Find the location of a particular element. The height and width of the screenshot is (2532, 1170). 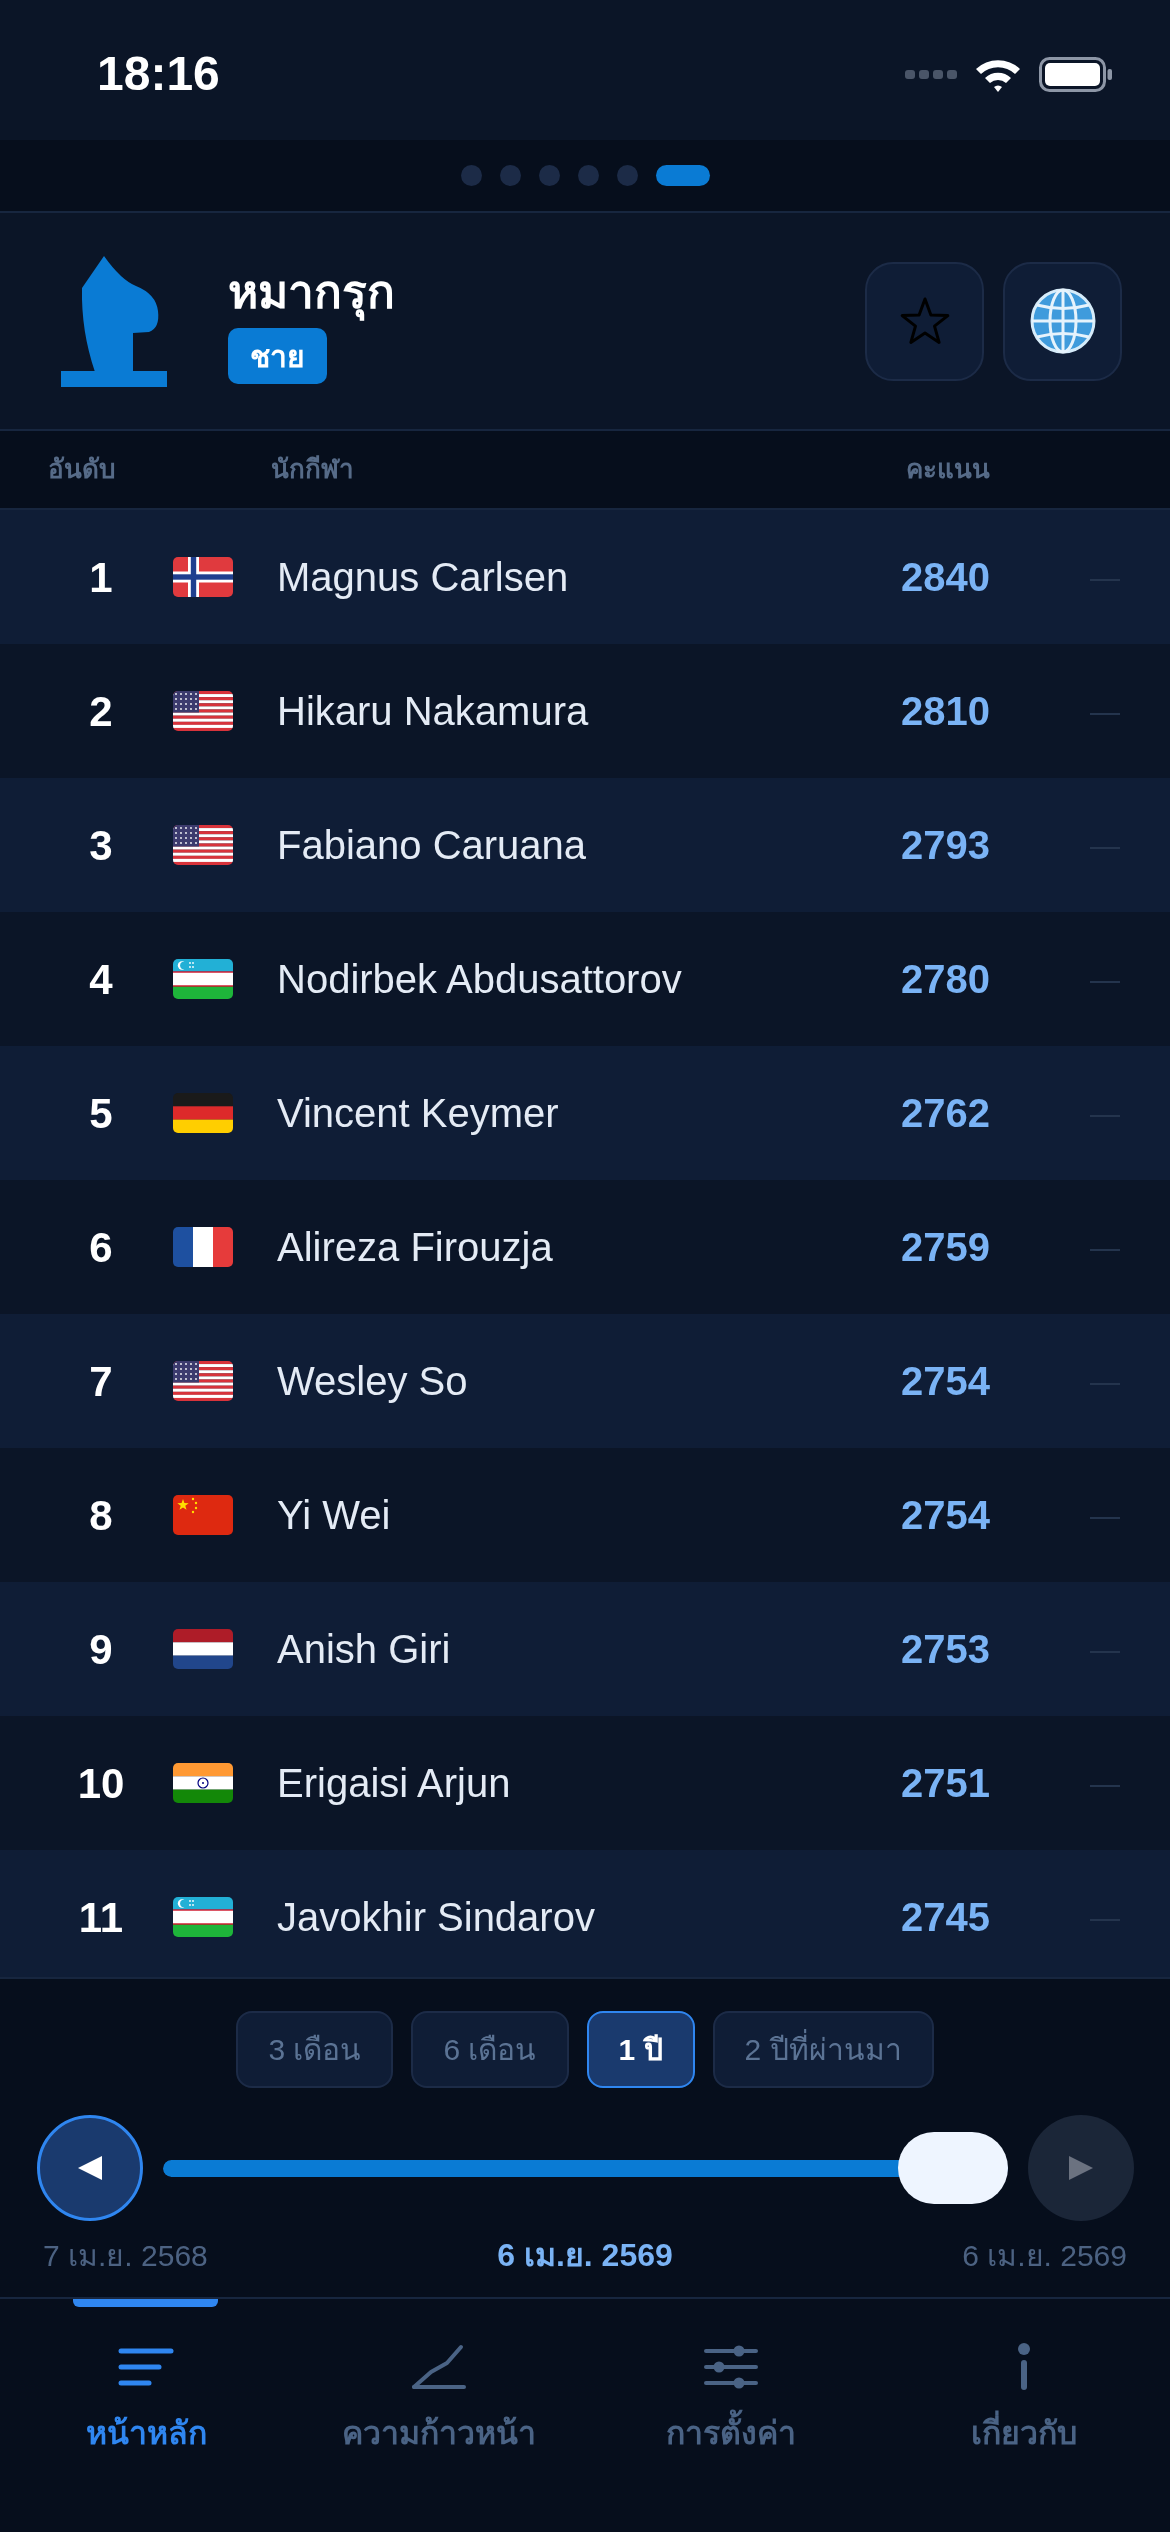

ranking-row: 1 Magnus Carlsen 2840 — is located at coordinates (585, 577).